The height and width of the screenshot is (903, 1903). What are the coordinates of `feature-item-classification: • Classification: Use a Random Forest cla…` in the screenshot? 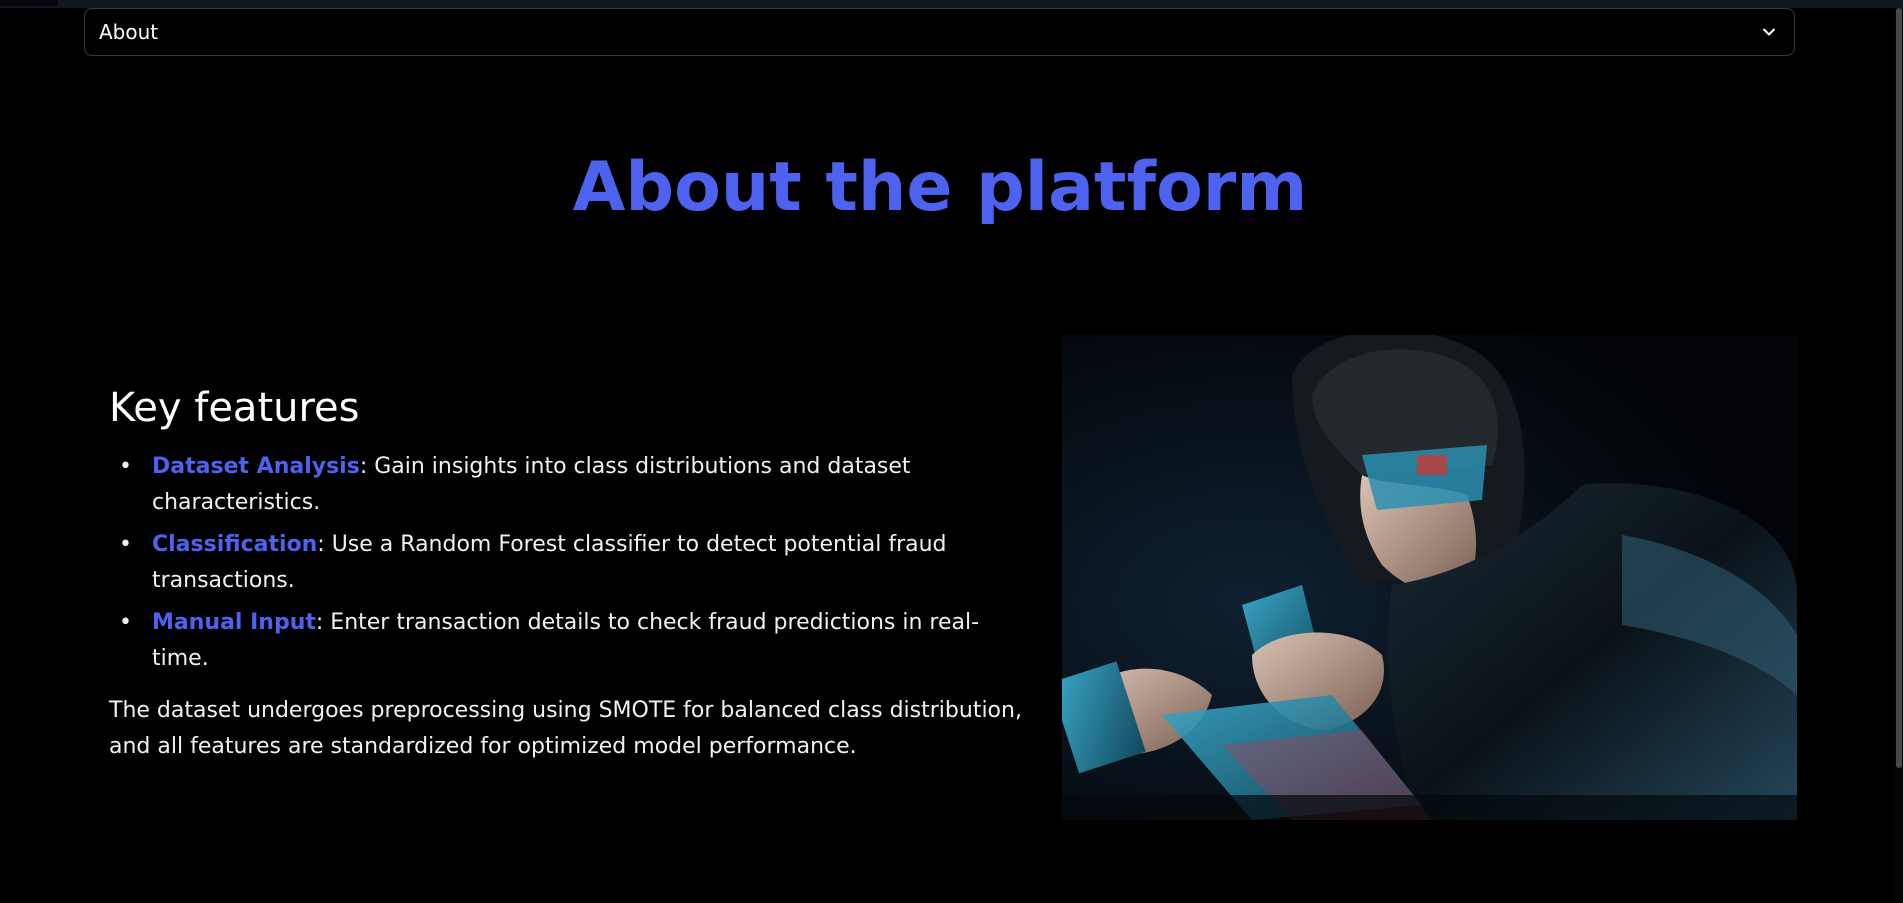 It's located at (574, 563).